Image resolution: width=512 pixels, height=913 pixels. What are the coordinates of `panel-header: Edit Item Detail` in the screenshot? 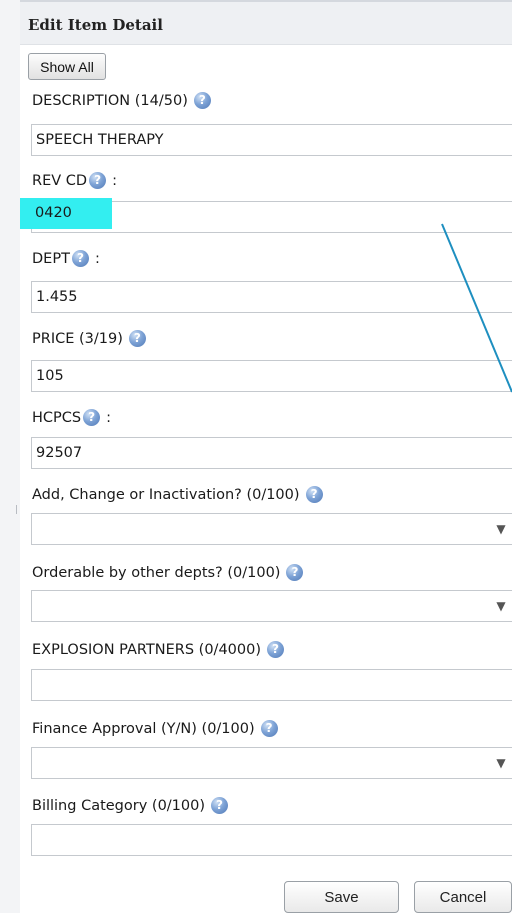 It's located at (266, 22).